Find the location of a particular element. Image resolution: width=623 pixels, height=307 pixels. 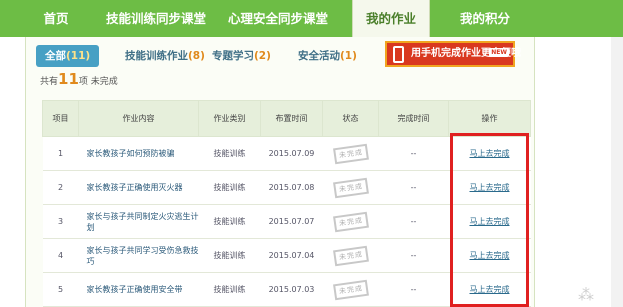

assigned-date: 2015.07.09 is located at coordinates (291, 153).